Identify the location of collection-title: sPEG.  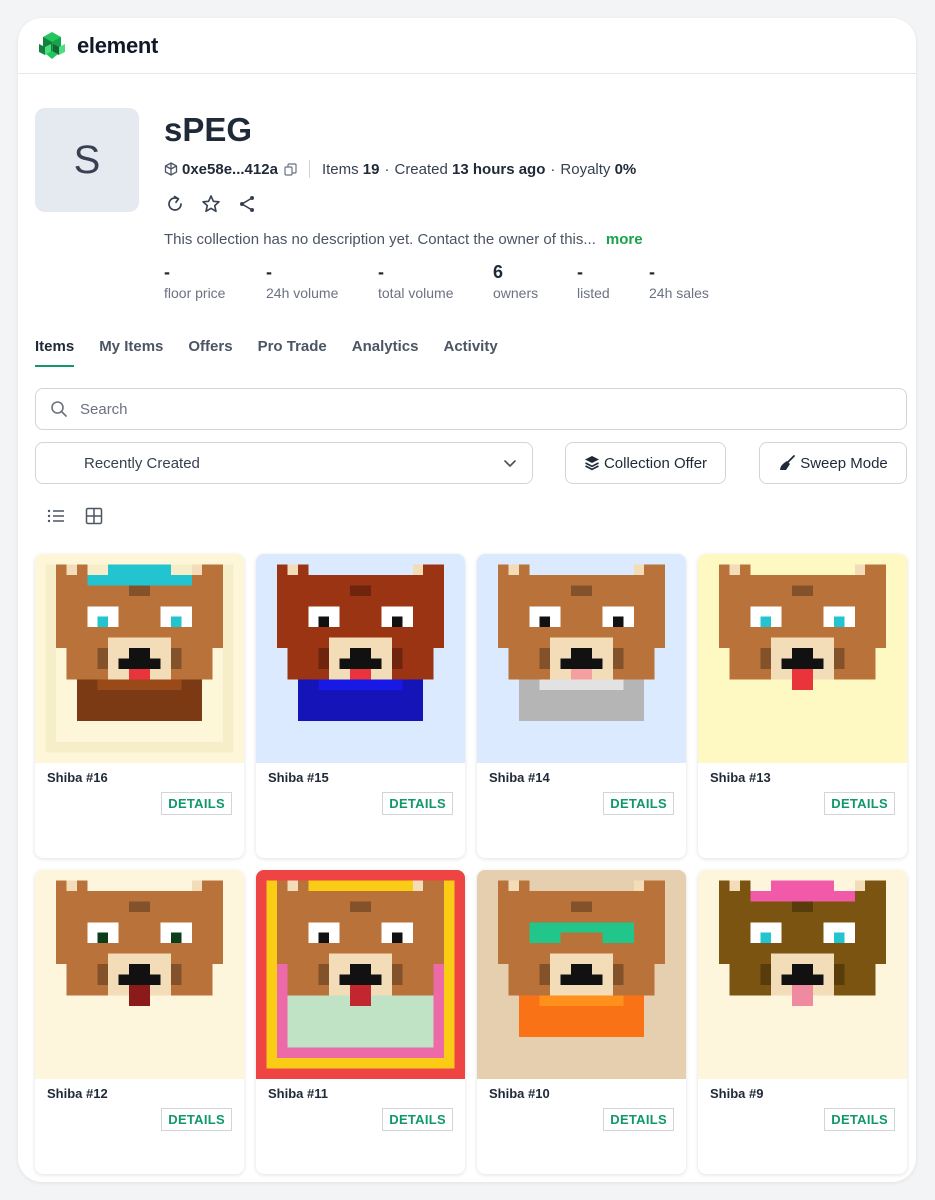
(208, 129).